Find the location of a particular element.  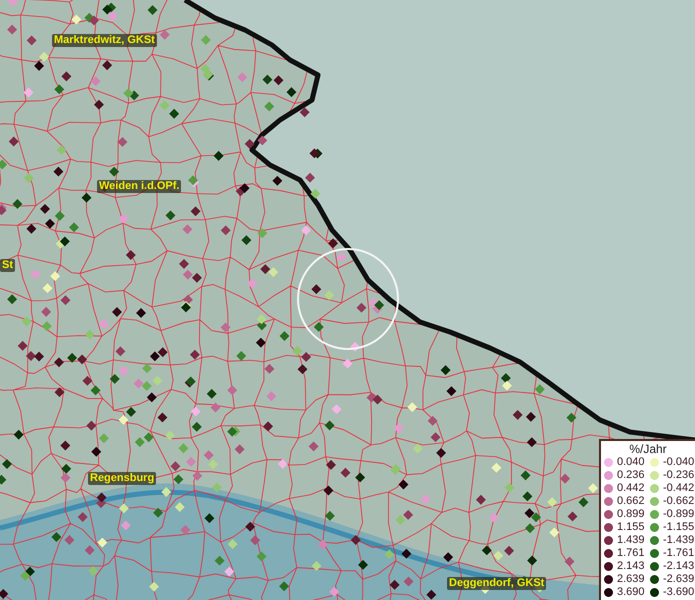

place-label: Regensburg is located at coordinates (122, 478).